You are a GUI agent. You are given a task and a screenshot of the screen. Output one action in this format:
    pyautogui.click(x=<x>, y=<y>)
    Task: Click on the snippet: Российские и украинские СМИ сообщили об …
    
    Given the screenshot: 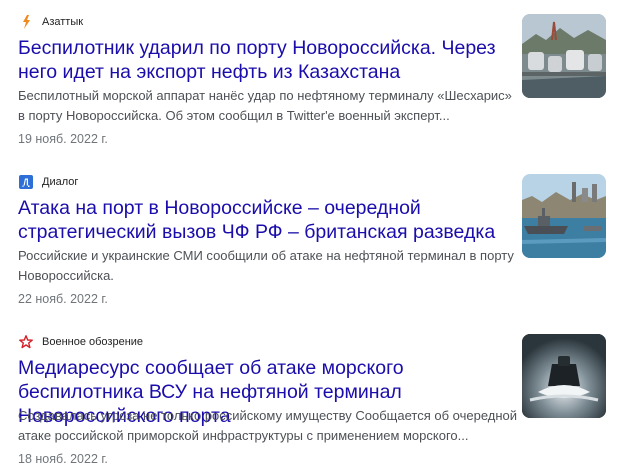 What is the action you would take?
    pyautogui.click(x=266, y=265)
    